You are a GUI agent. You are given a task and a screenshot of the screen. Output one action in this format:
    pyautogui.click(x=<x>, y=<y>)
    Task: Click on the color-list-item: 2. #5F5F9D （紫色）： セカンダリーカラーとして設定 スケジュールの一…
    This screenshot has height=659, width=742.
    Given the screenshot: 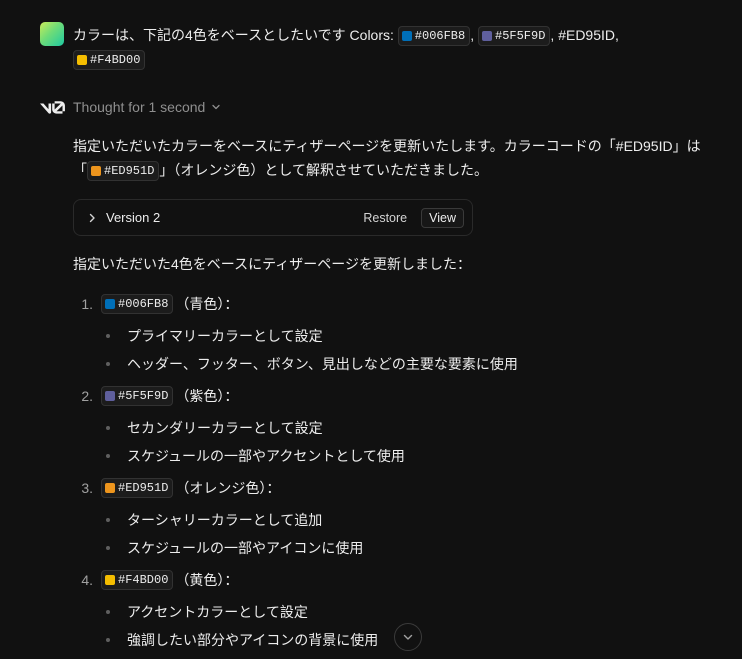 What is the action you would take?
    pyautogui.click(x=383, y=426)
    